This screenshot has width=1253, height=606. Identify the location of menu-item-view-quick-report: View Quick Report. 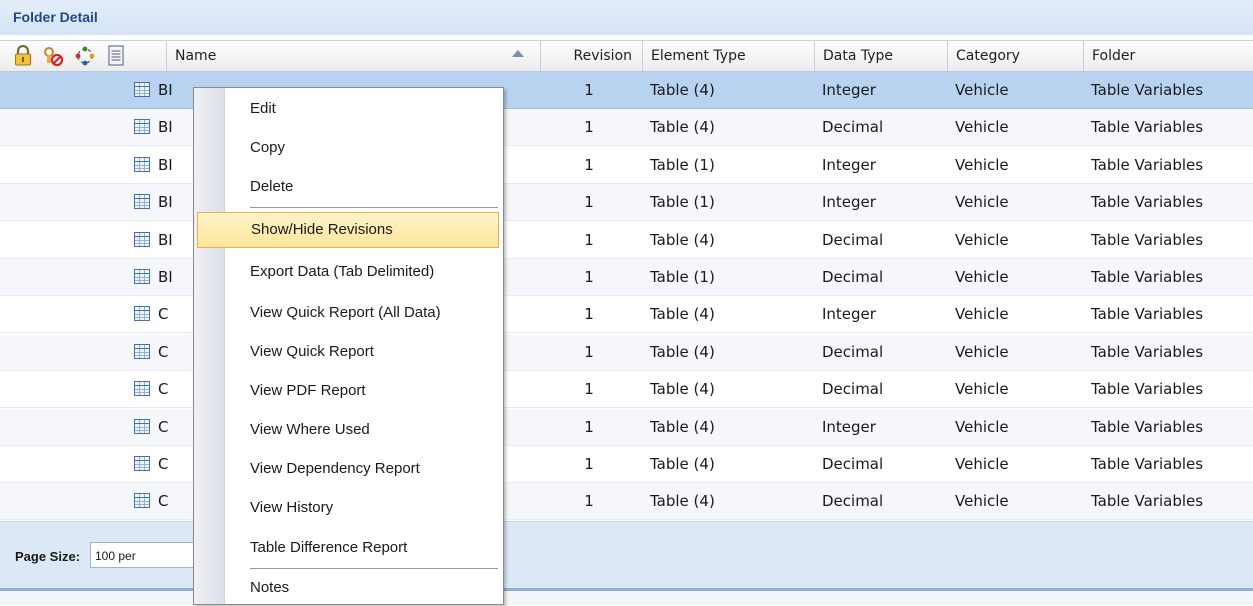
(348, 352).